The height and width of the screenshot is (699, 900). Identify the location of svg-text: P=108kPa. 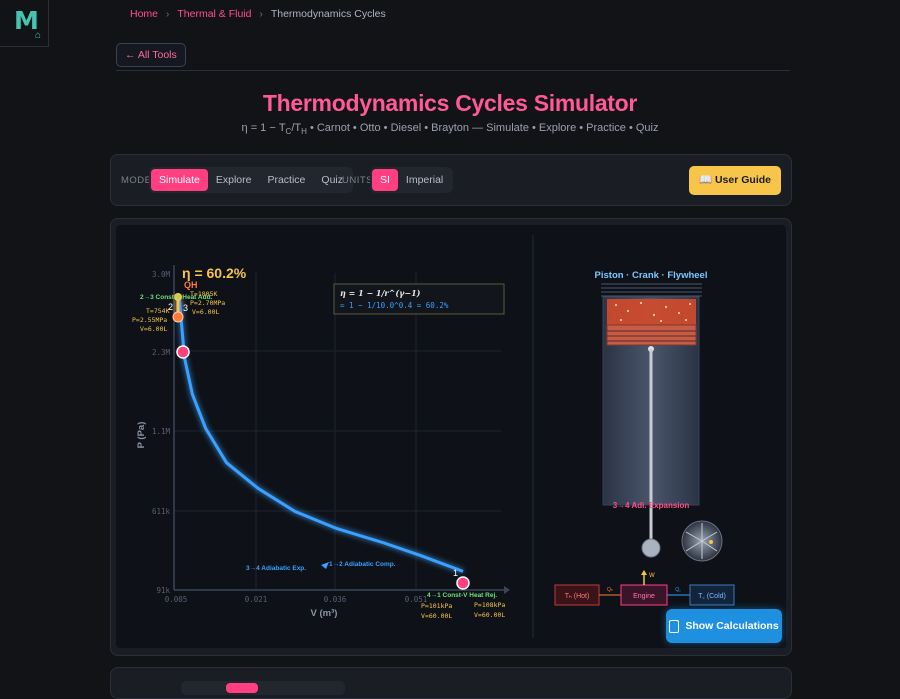
(489, 605).